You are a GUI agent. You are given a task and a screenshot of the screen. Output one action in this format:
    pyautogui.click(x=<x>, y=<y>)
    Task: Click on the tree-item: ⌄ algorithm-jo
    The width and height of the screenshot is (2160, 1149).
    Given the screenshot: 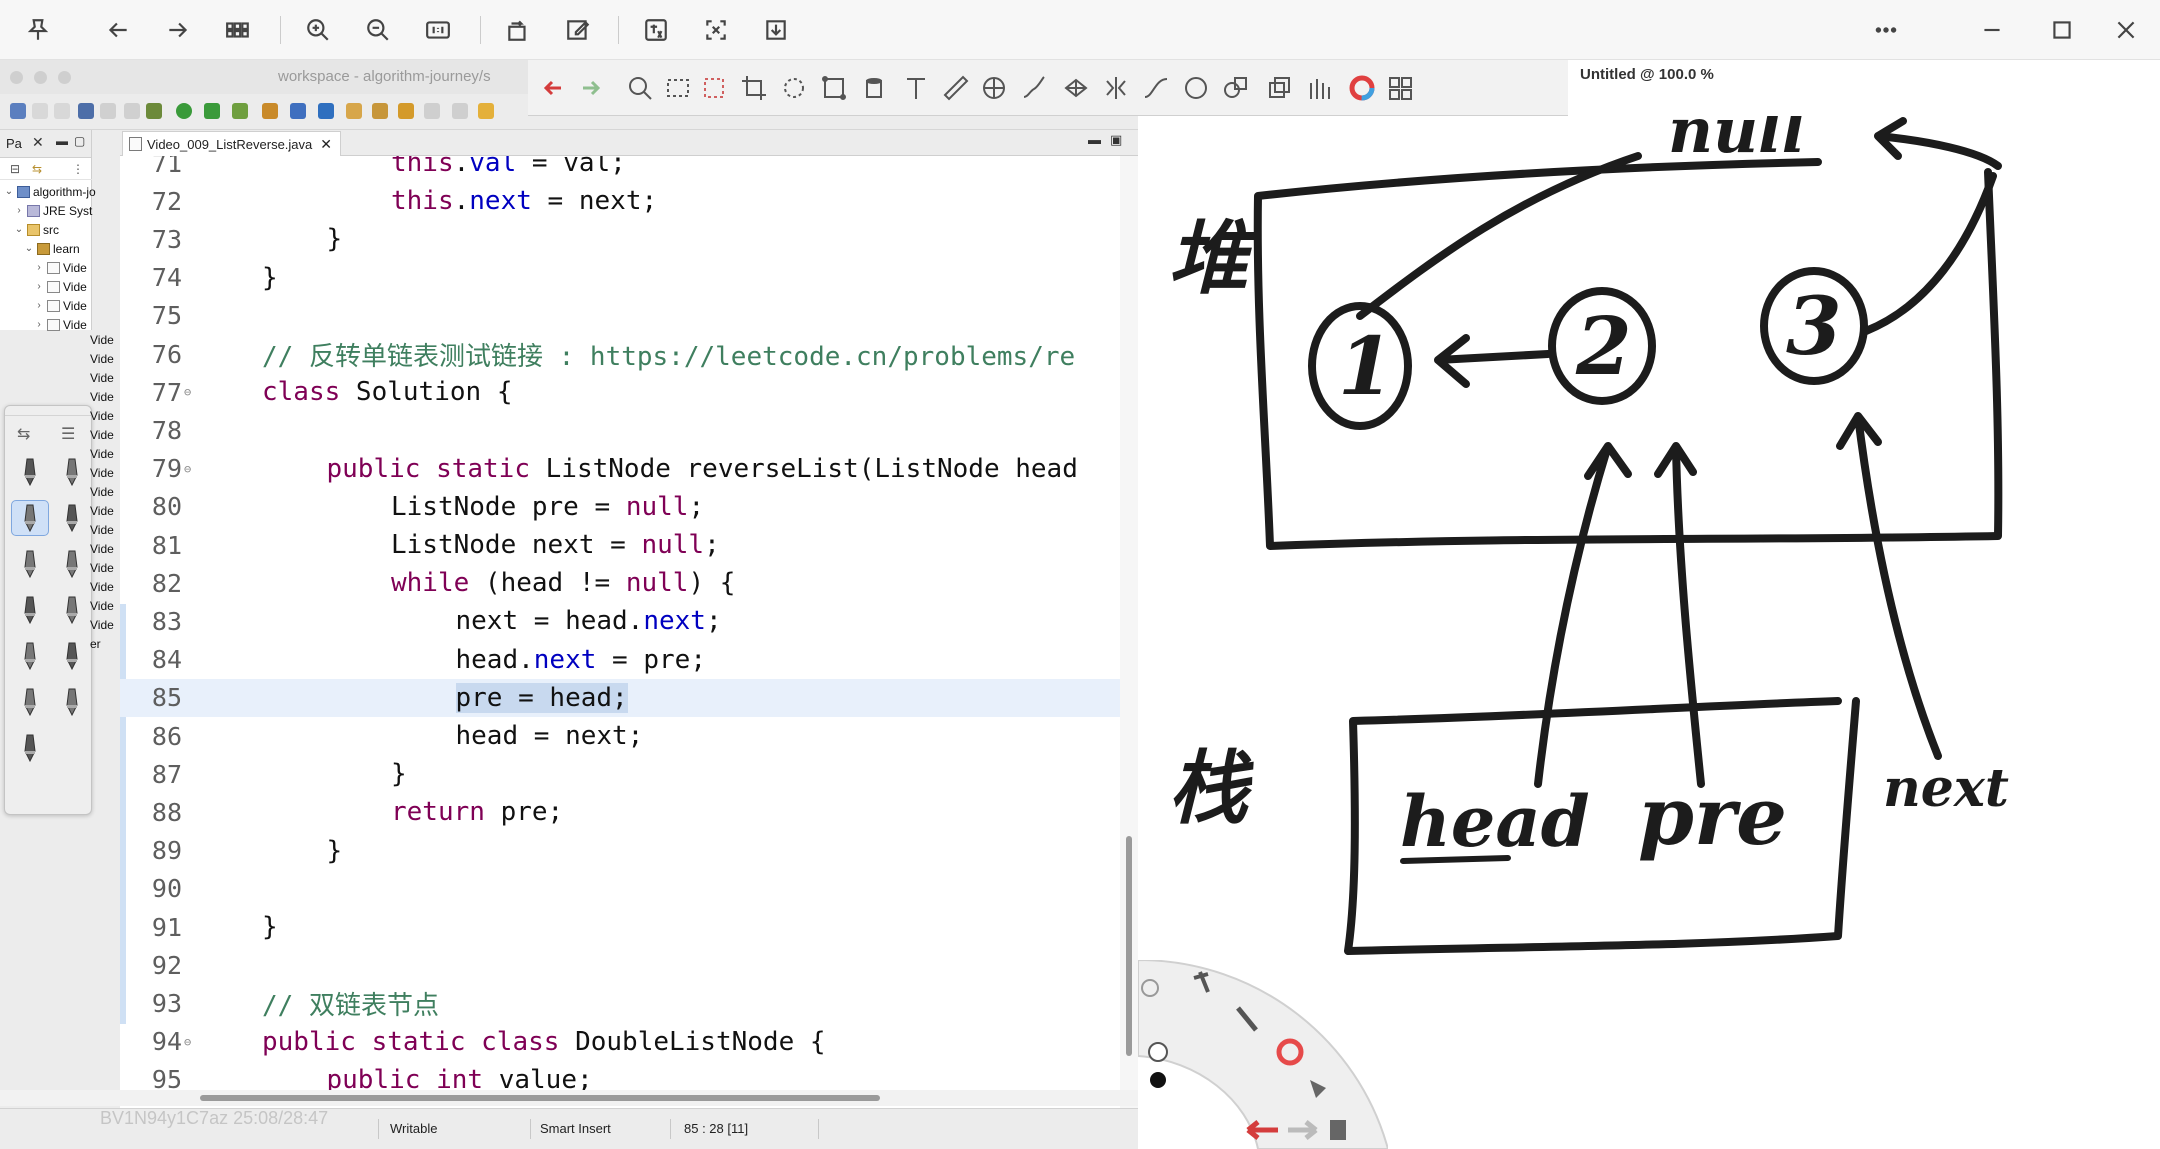 What is the action you would take?
    pyautogui.click(x=50, y=191)
    